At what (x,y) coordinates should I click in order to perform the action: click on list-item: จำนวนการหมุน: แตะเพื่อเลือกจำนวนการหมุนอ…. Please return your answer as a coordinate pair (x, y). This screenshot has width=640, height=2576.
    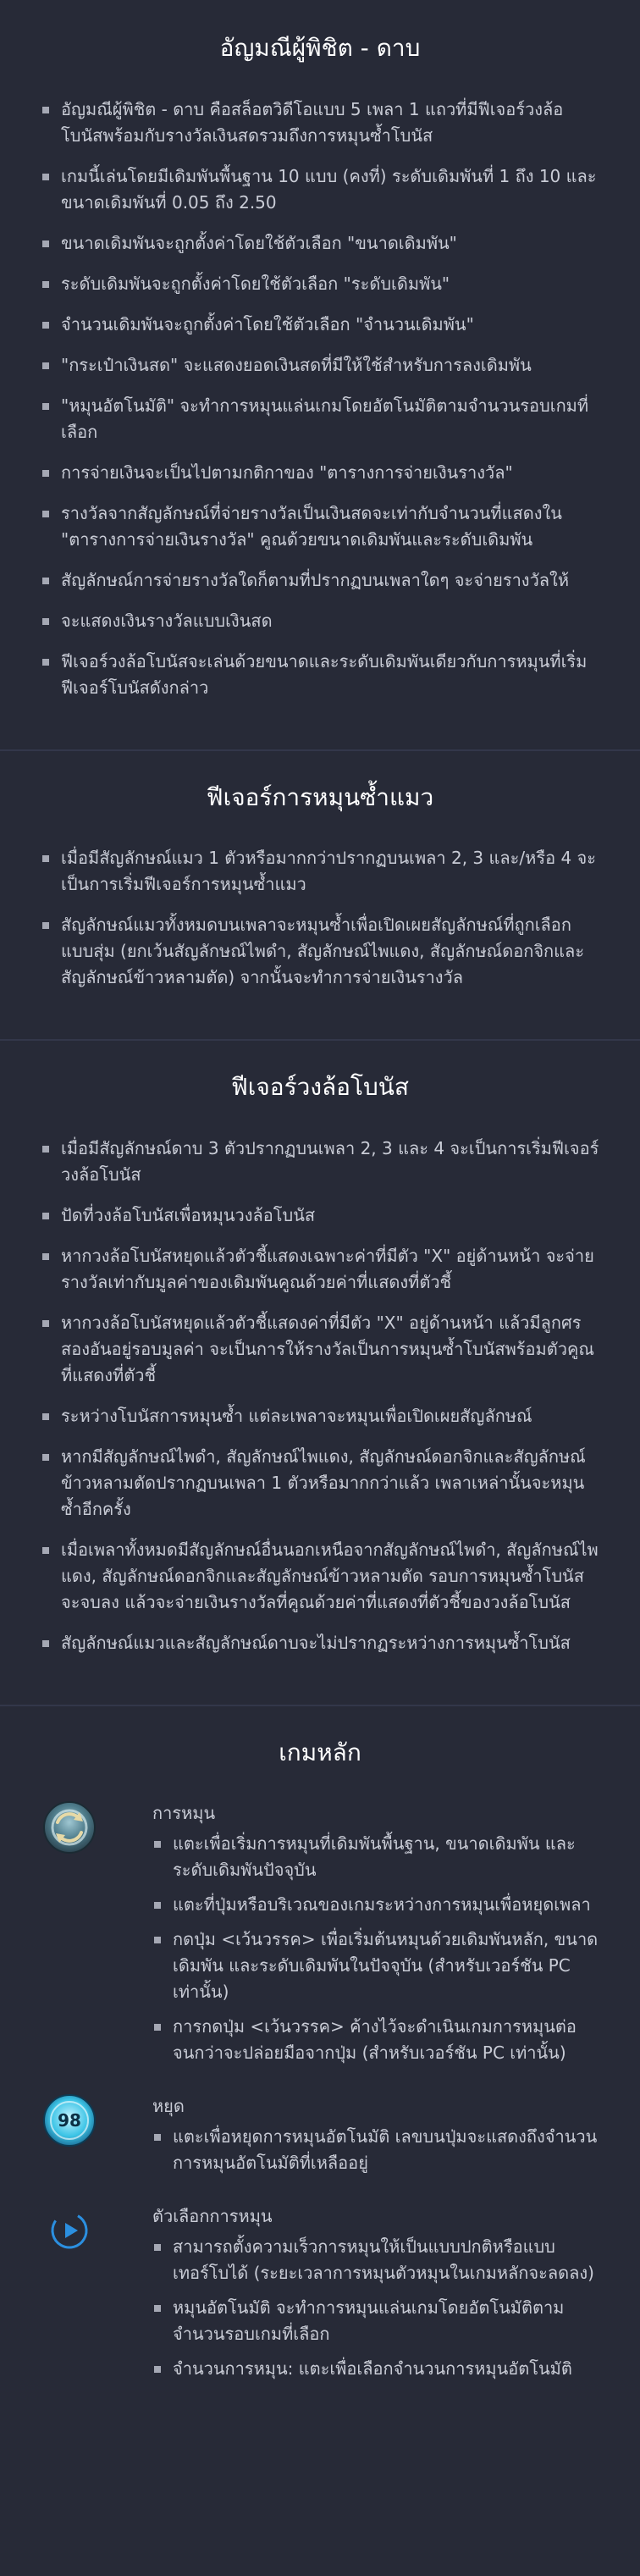
    Looking at the image, I should click on (375, 2369).